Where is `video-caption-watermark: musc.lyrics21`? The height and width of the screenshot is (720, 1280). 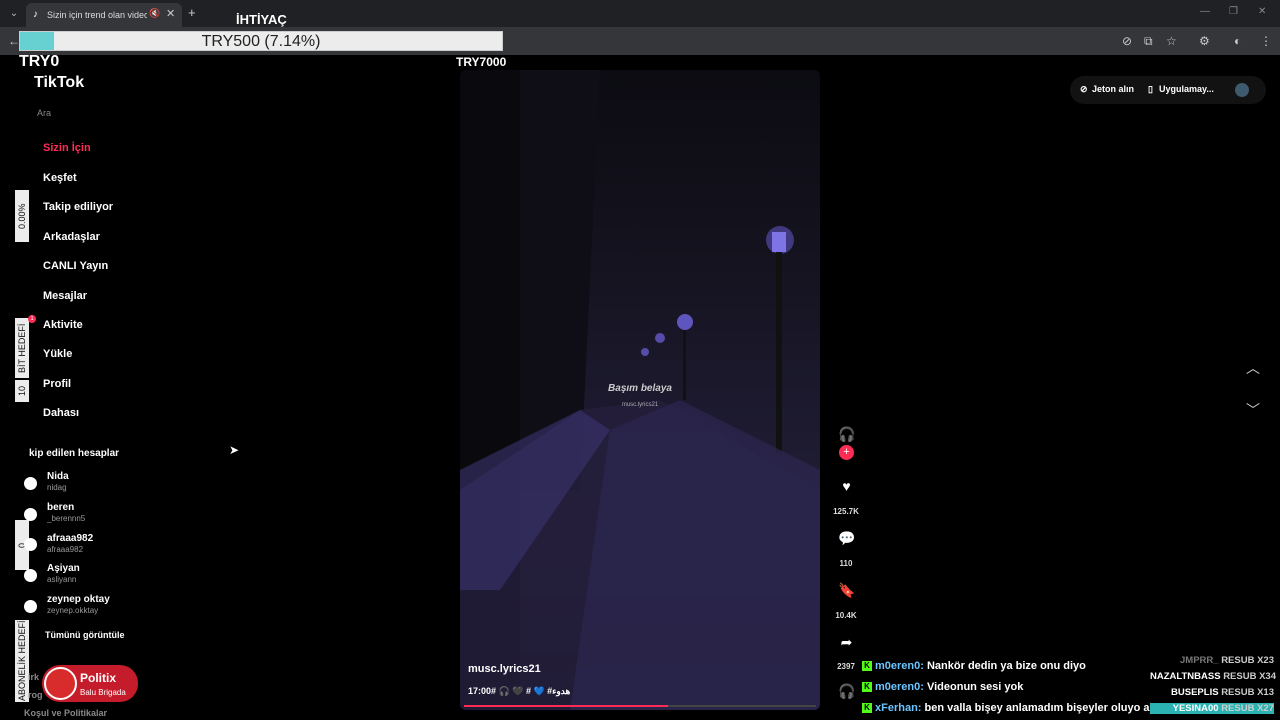
video-caption-watermark: musc.lyrics21 is located at coordinates (640, 405).